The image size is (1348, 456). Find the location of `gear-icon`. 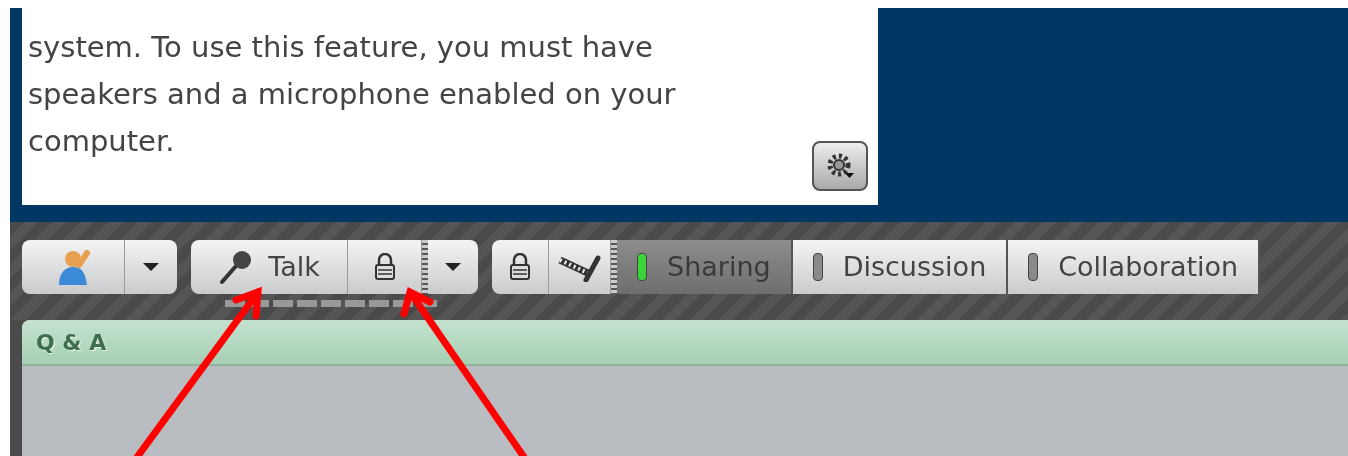

gear-icon is located at coordinates (840, 166).